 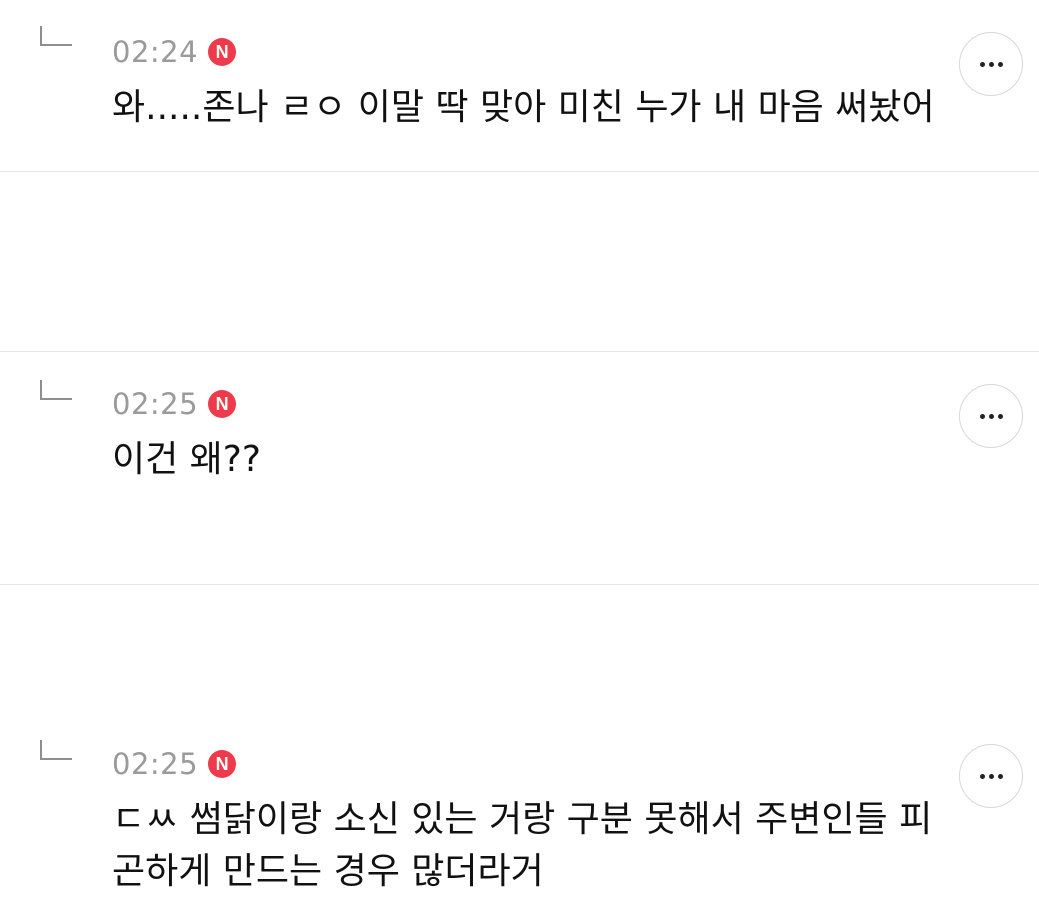 What do you see at coordinates (155, 52) in the screenshot?
I see `reply-time: 02:24` at bounding box center [155, 52].